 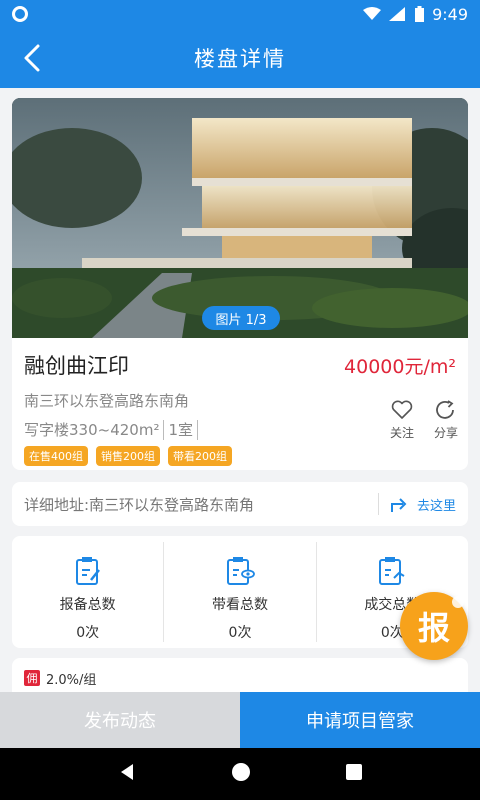 I want to click on nav-recents-icon, so click(x=354, y=774).